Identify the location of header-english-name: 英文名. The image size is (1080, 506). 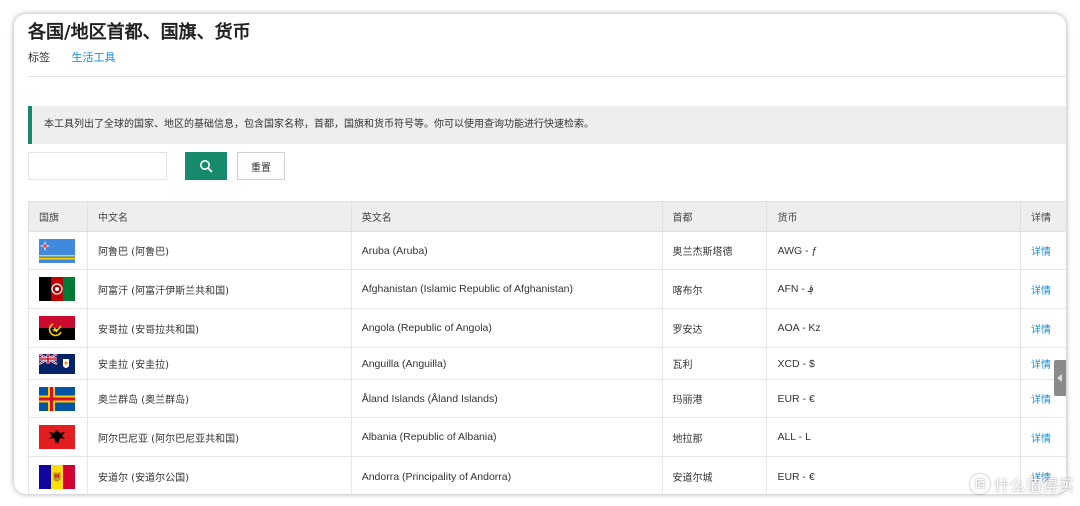
(506, 216).